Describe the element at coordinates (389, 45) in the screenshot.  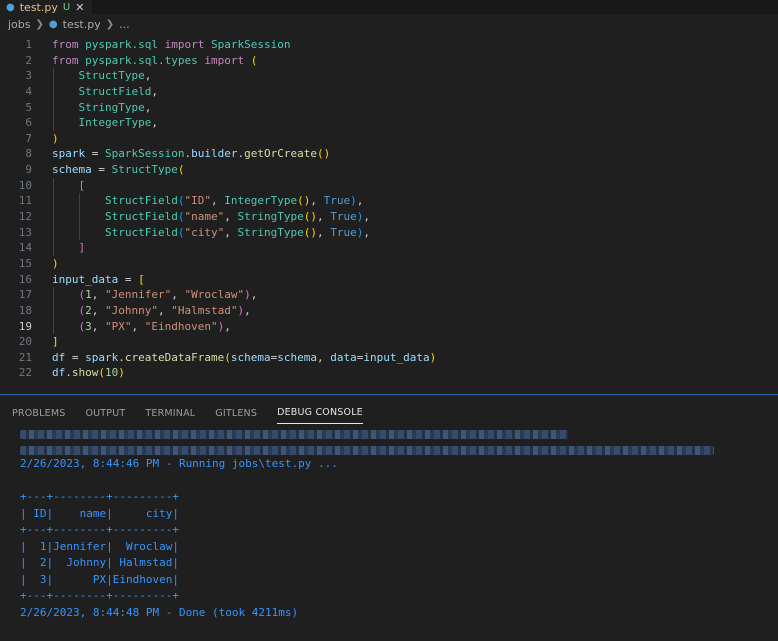
I see `code-line: 1 from pyspark.sql import SparkSession` at that location.